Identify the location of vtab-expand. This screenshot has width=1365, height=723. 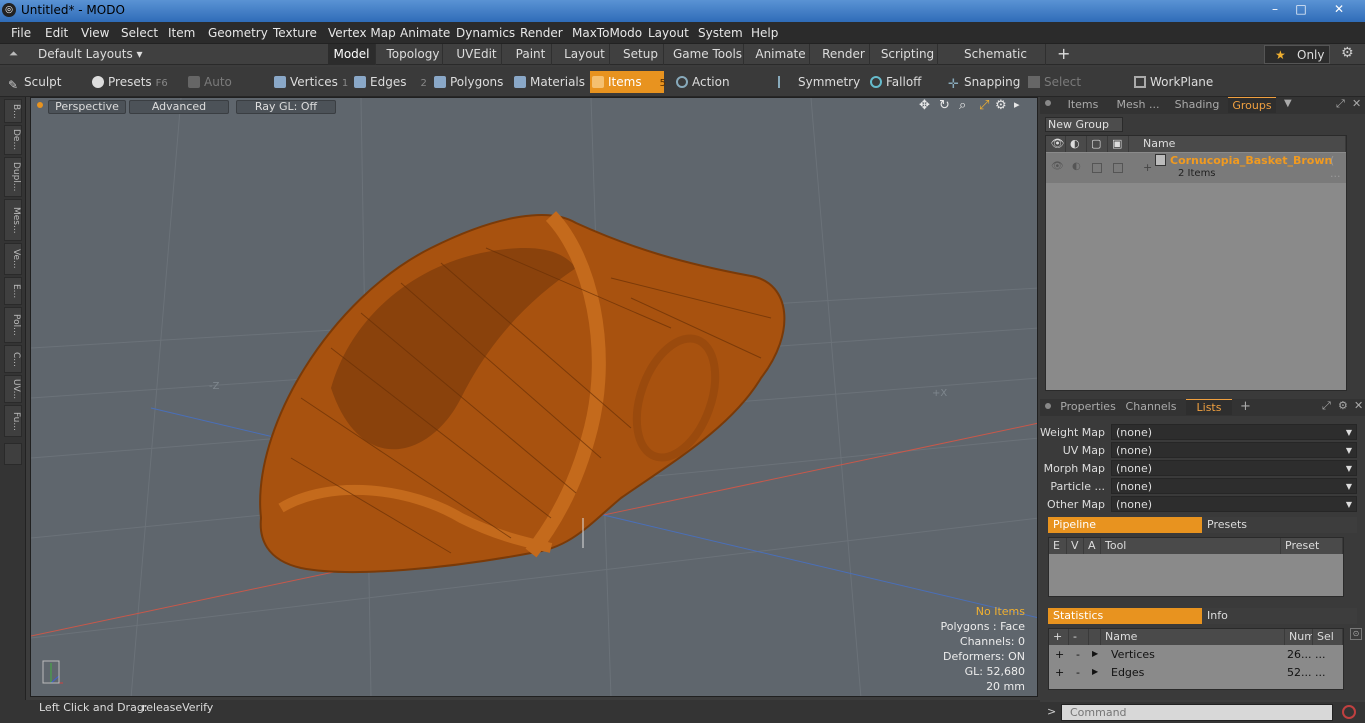
(13, 454).